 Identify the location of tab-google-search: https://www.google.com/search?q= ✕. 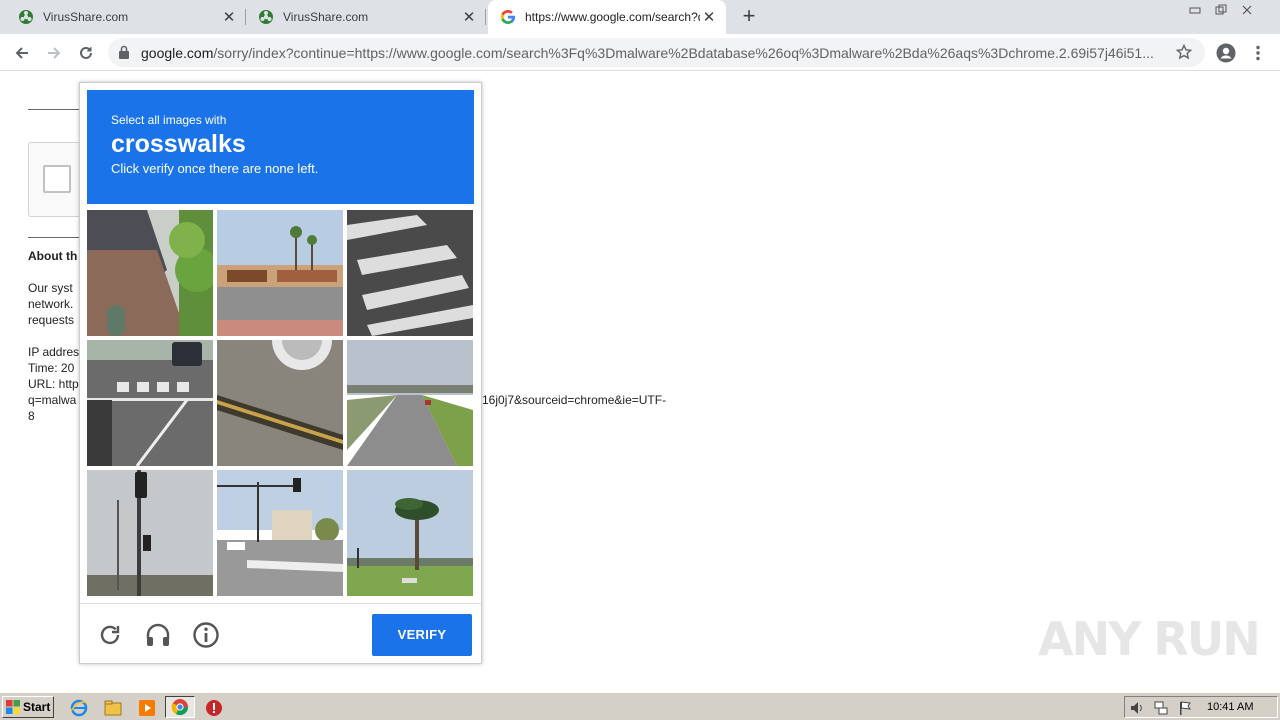
(607, 17).